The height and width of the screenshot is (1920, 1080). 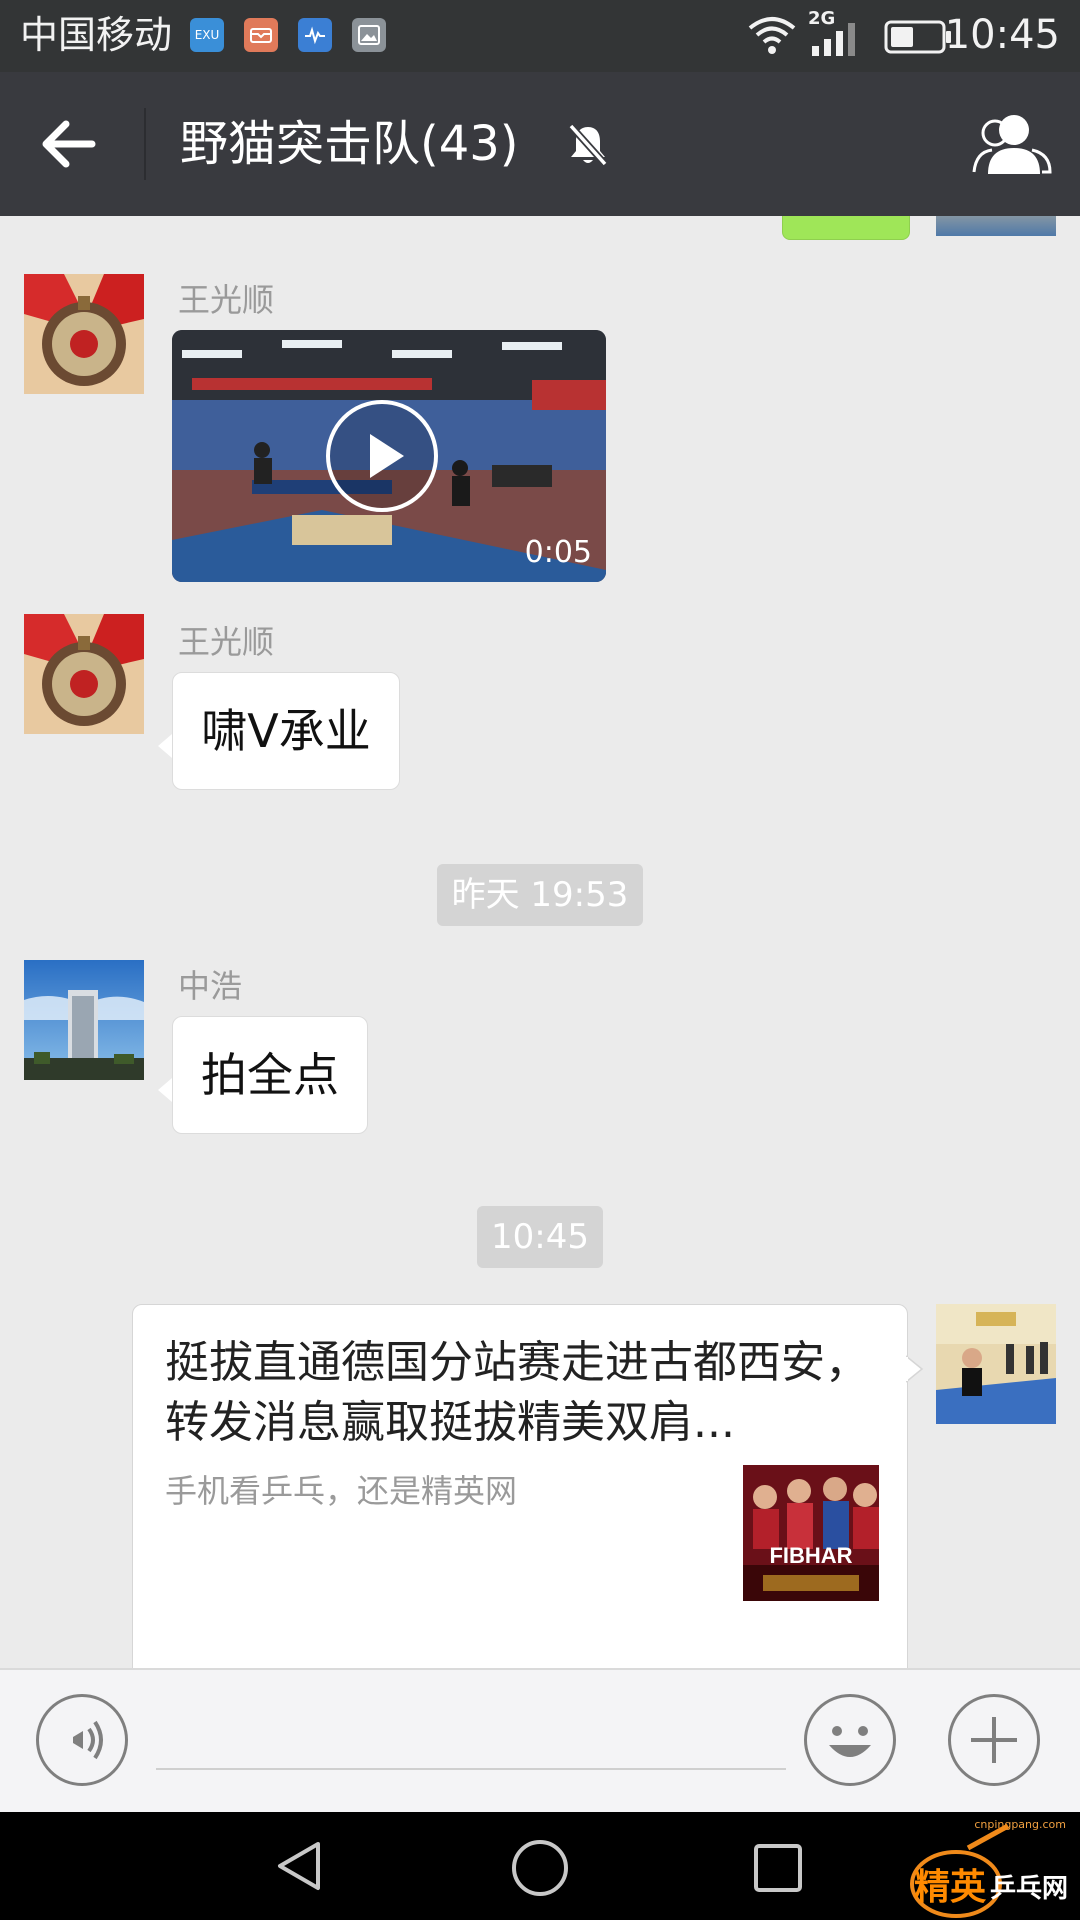 I want to click on time-divider: 昨天 19:53, so click(x=540, y=895).